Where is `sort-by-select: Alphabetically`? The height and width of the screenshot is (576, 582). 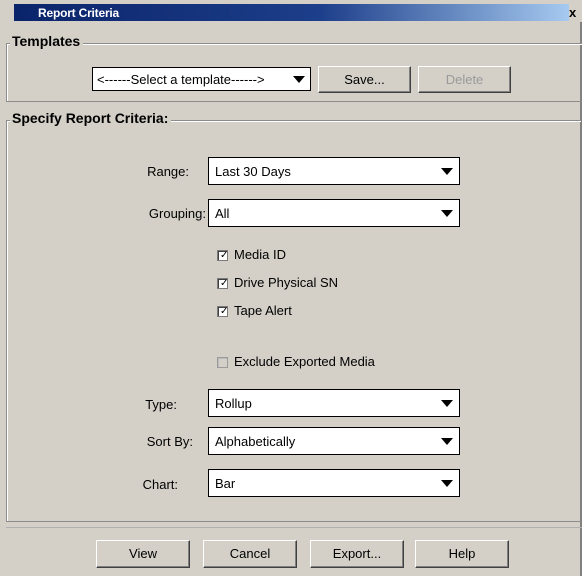
sort-by-select: Alphabetically is located at coordinates (334, 441).